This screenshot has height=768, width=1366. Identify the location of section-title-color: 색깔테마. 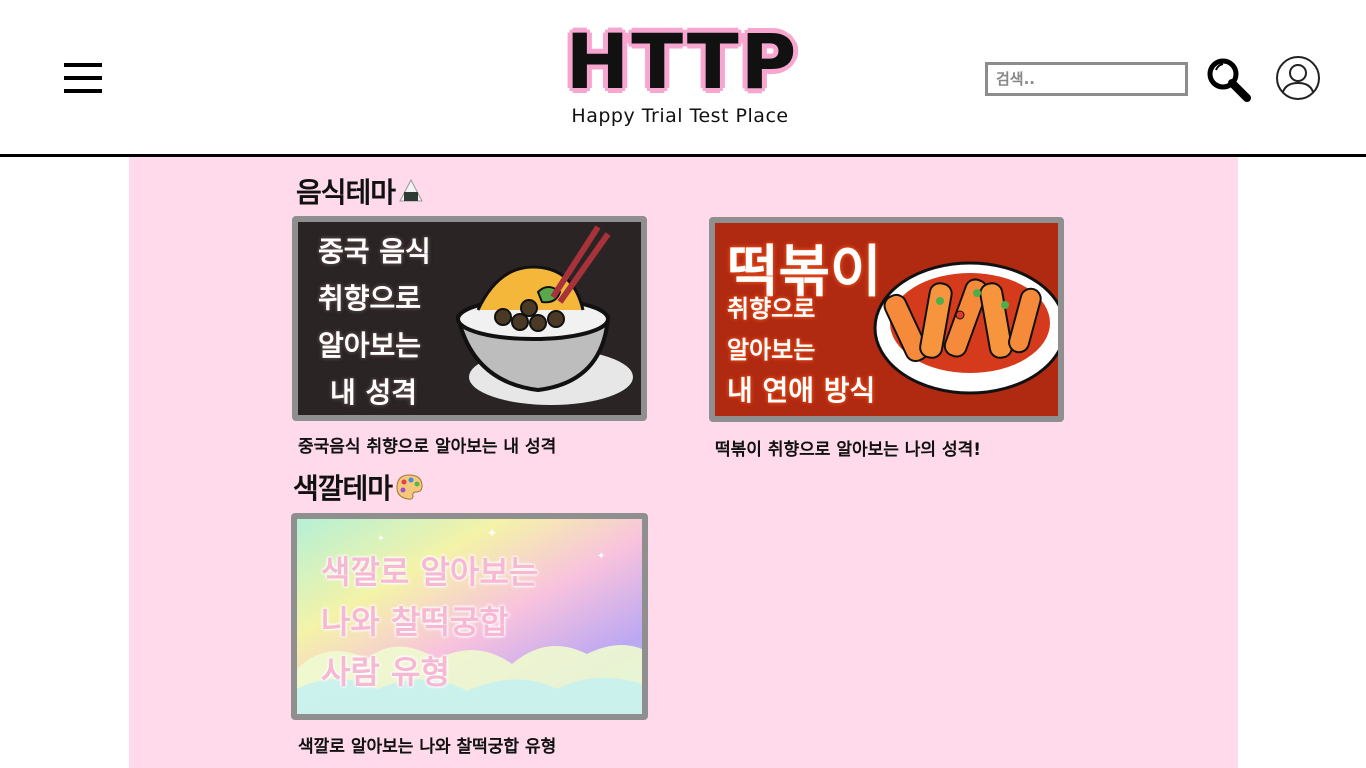
(358, 488).